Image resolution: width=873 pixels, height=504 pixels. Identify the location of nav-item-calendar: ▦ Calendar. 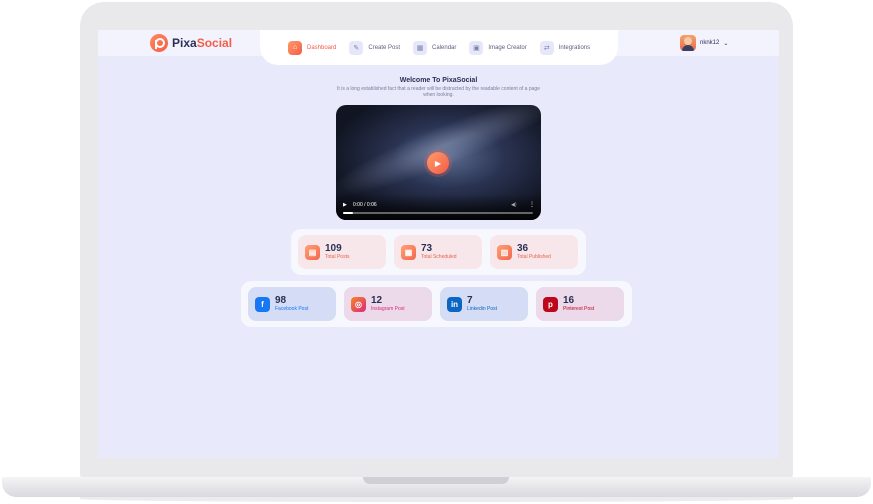
(435, 47).